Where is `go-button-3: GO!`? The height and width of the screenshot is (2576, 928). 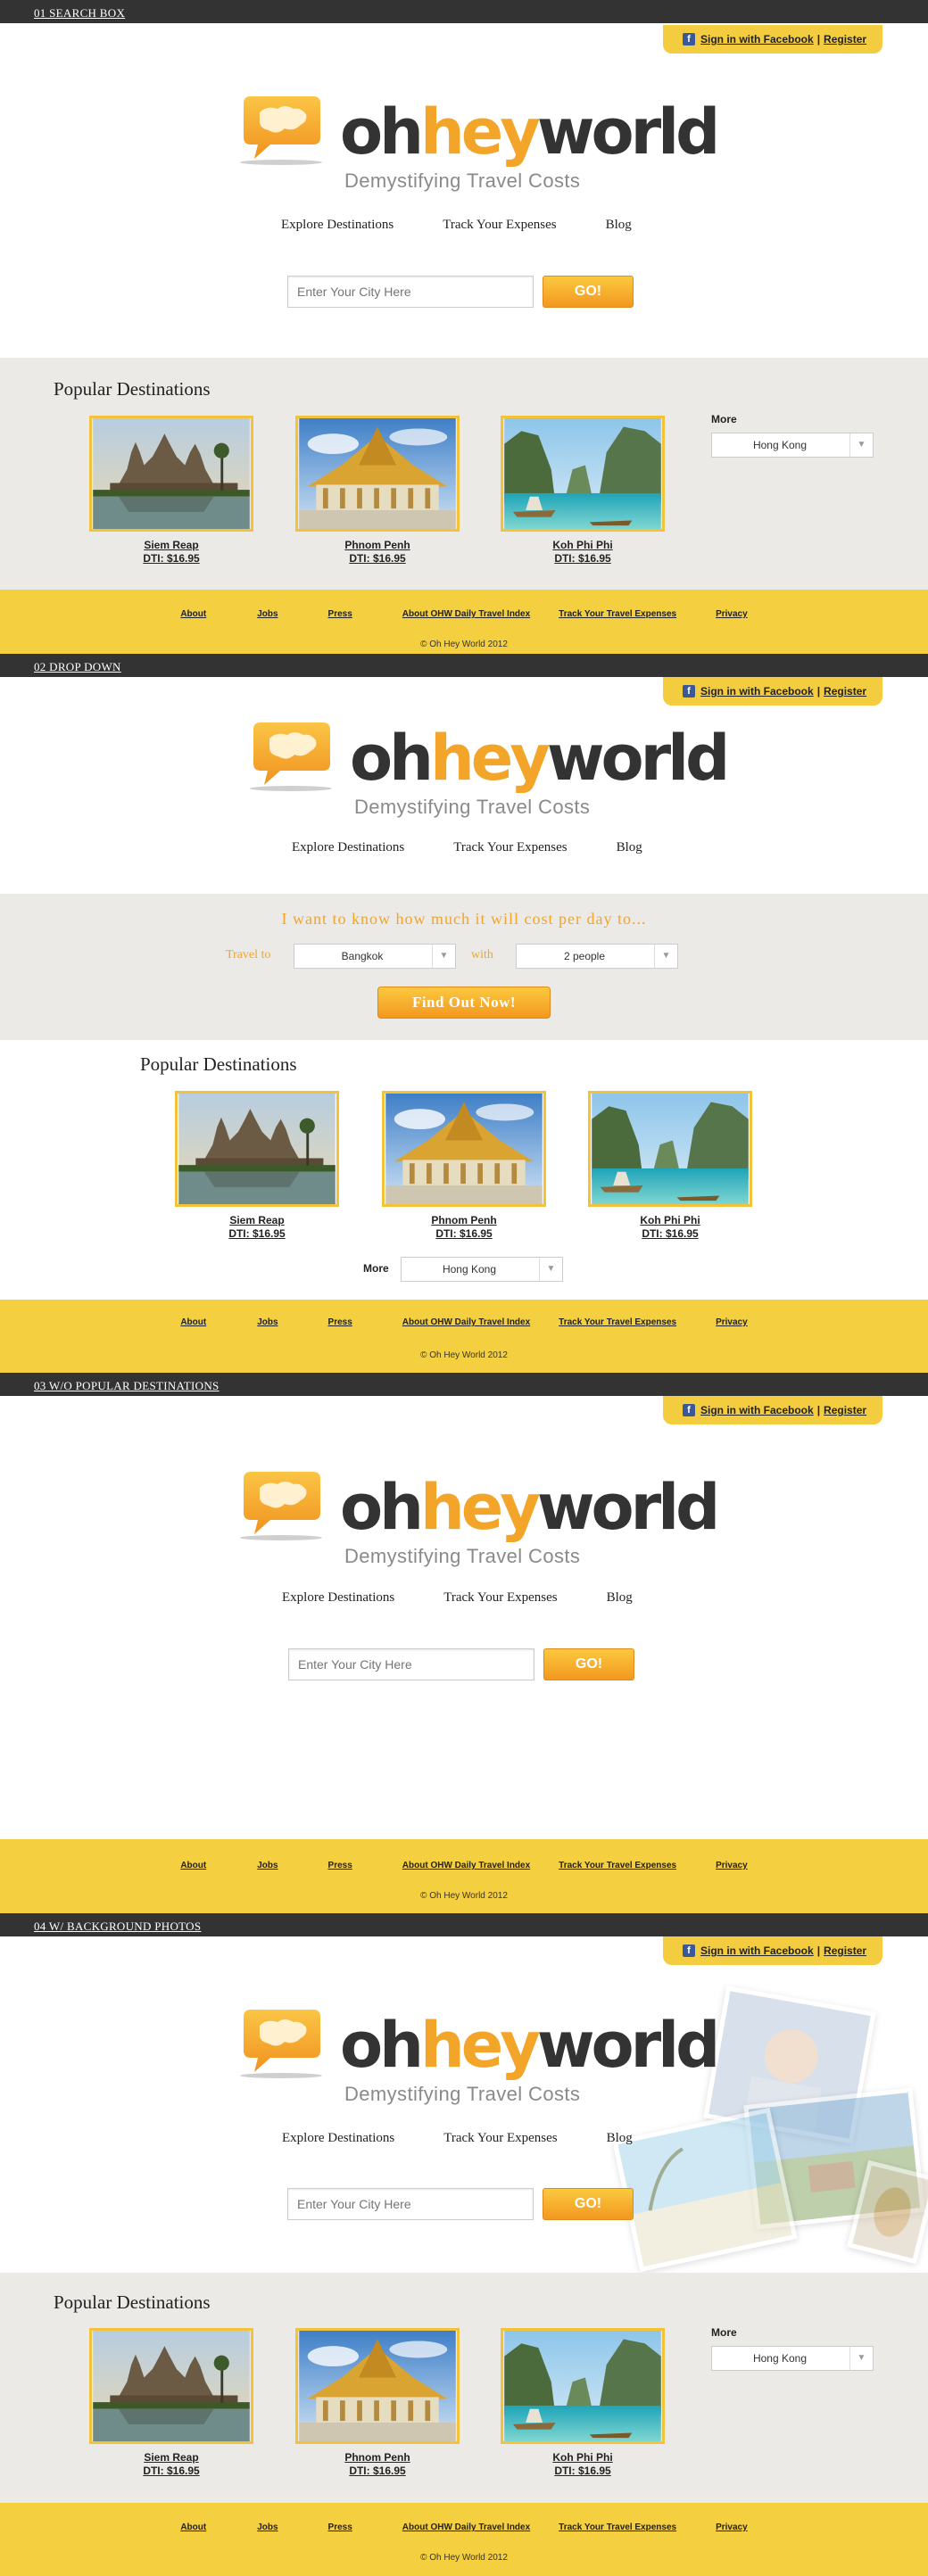 go-button-3: GO! is located at coordinates (588, 1664).